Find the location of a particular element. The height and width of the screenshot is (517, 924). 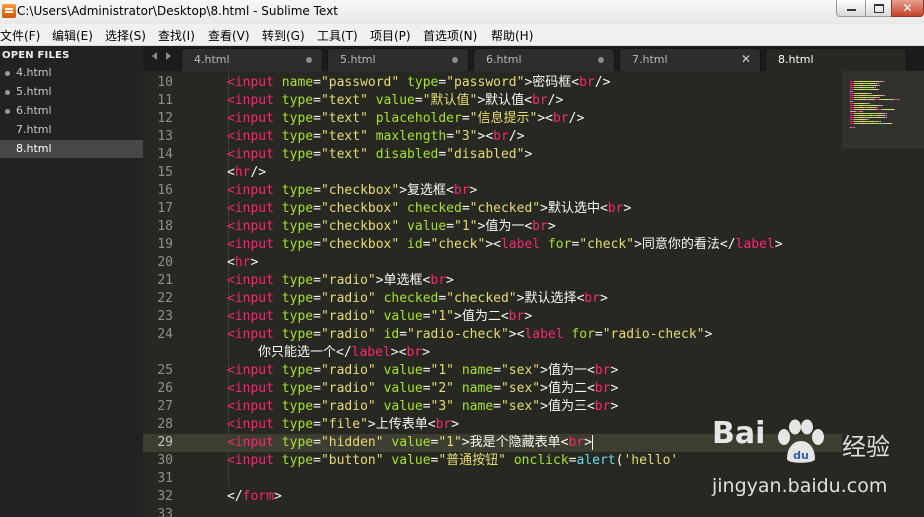

code-line: 21 <input type="radio">单选框<br> is located at coordinates (492, 281).